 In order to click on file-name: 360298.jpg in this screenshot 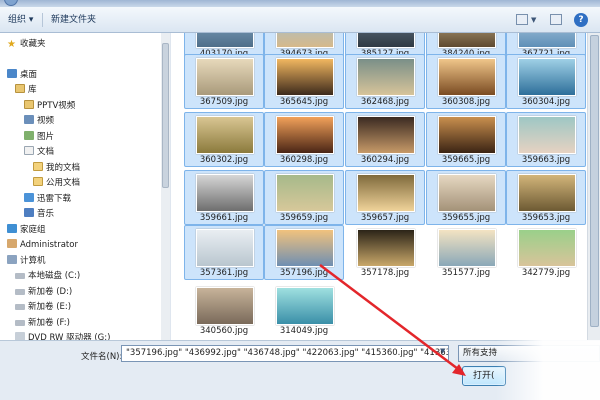, I will do `click(304, 160)`.